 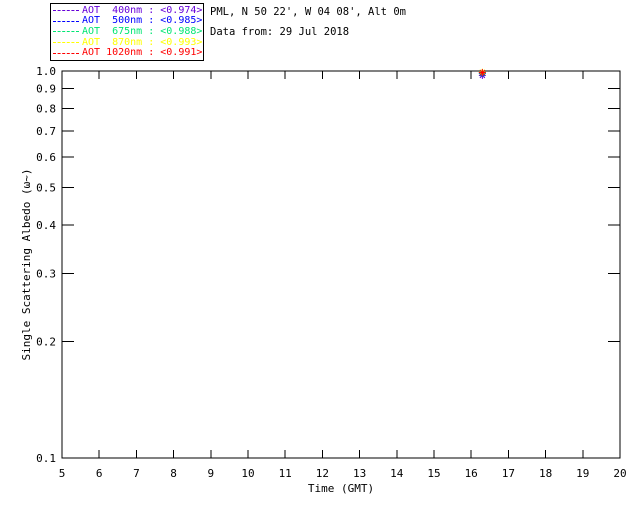 I want to click on y-tick-label: 0.2, so click(x=46, y=342).